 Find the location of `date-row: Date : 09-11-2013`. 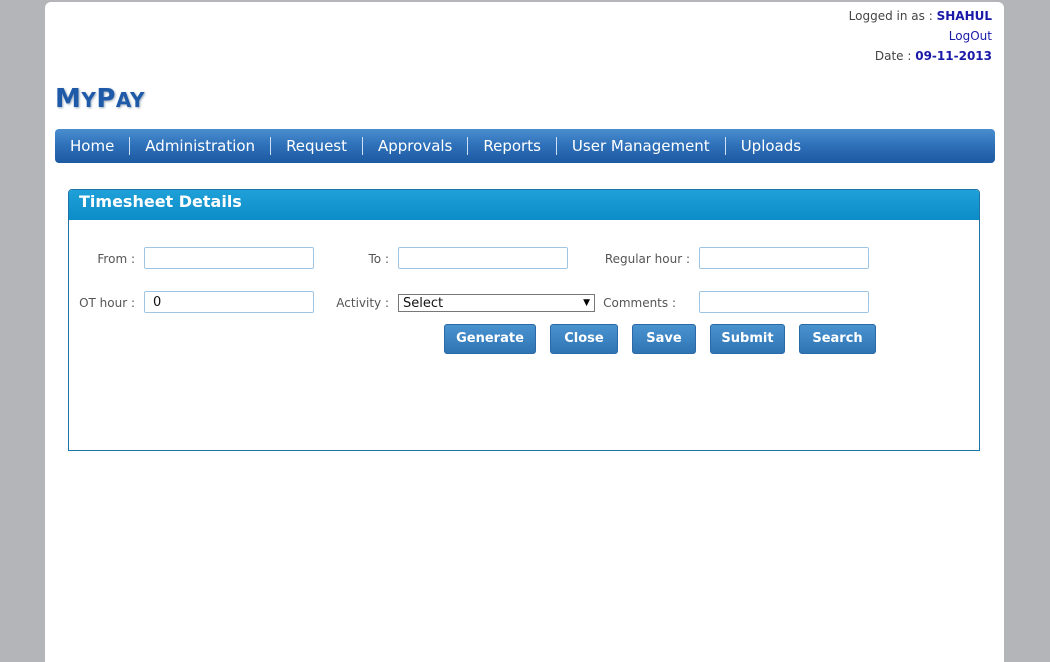

date-row: Date : 09-11-2013 is located at coordinates (920, 56).